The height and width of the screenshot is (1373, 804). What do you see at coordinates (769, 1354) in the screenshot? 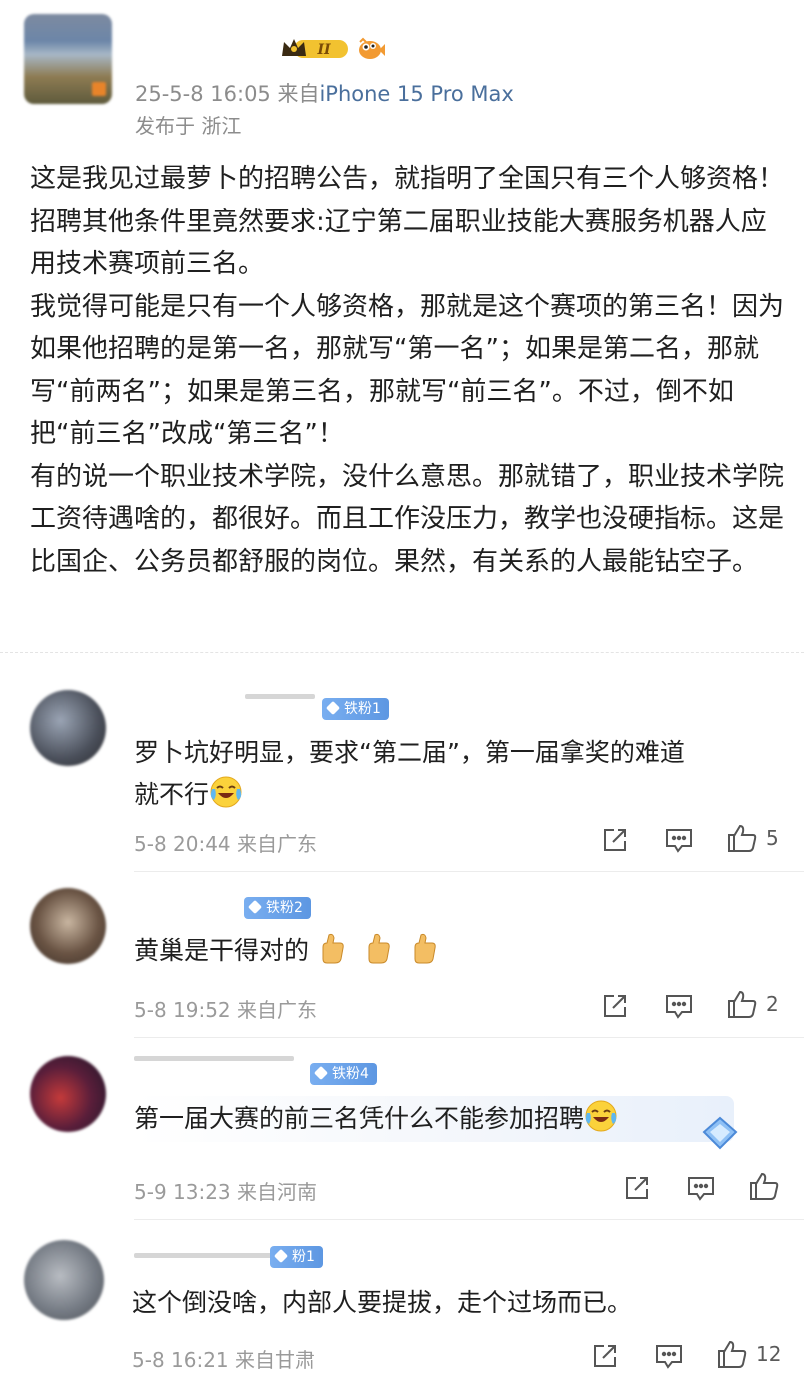
I see `like-count: 12` at bounding box center [769, 1354].